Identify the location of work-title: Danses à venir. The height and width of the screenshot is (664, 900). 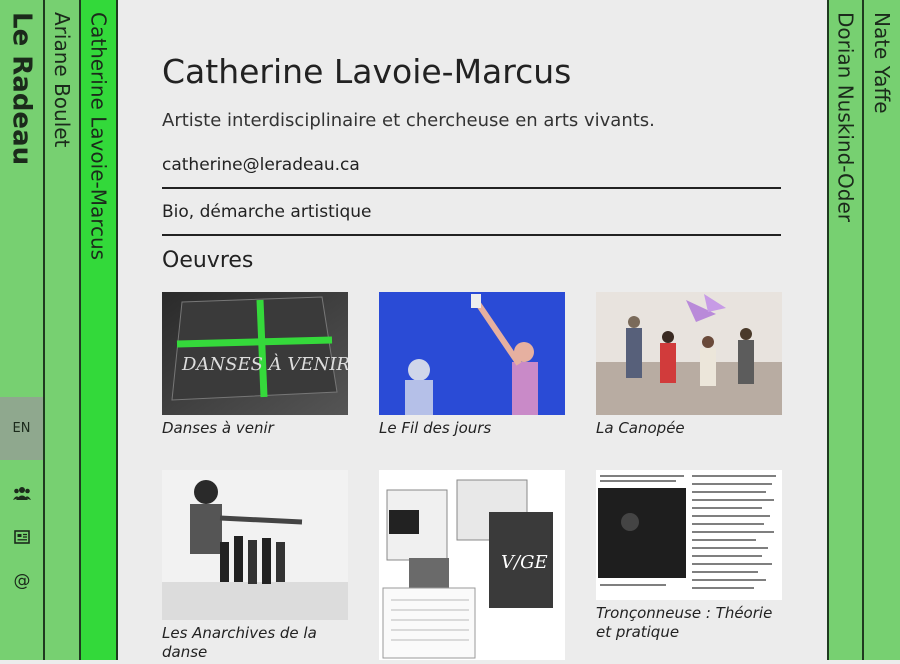
(255, 428).